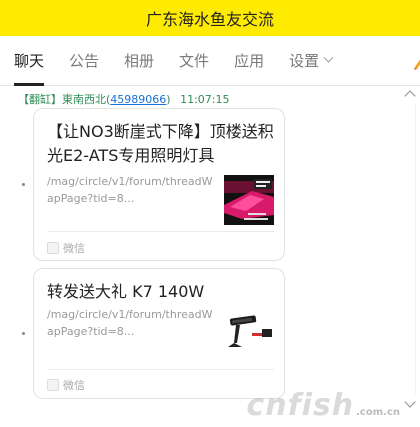 This screenshot has width=420, height=427. Describe the element at coordinates (84, 99) in the screenshot. I see `sender-name: 東南西北` at that location.